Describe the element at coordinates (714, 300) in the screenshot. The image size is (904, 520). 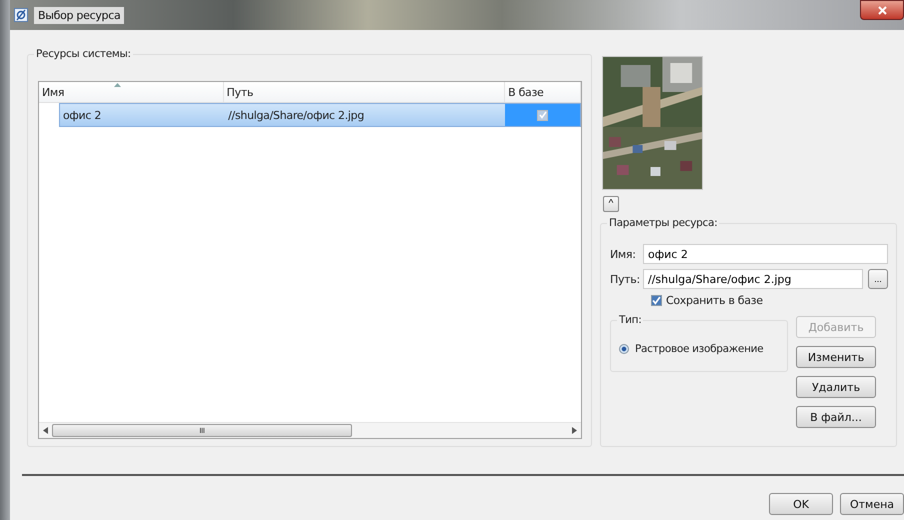
I see `checkbox-label: Сохранить в базе` at that location.